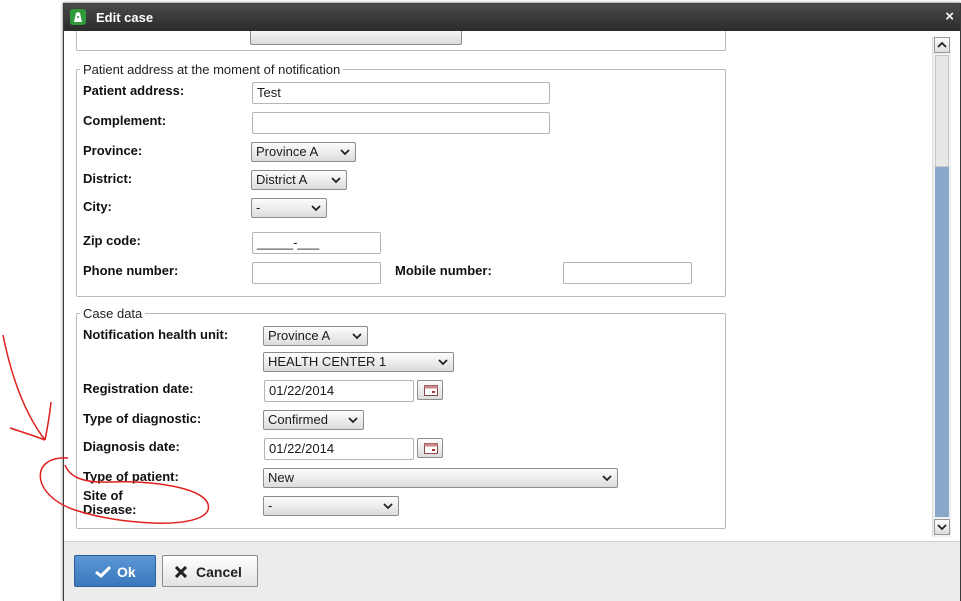 This screenshot has height=601, width=961. I want to click on scroll-up-icon, so click(942, 45).